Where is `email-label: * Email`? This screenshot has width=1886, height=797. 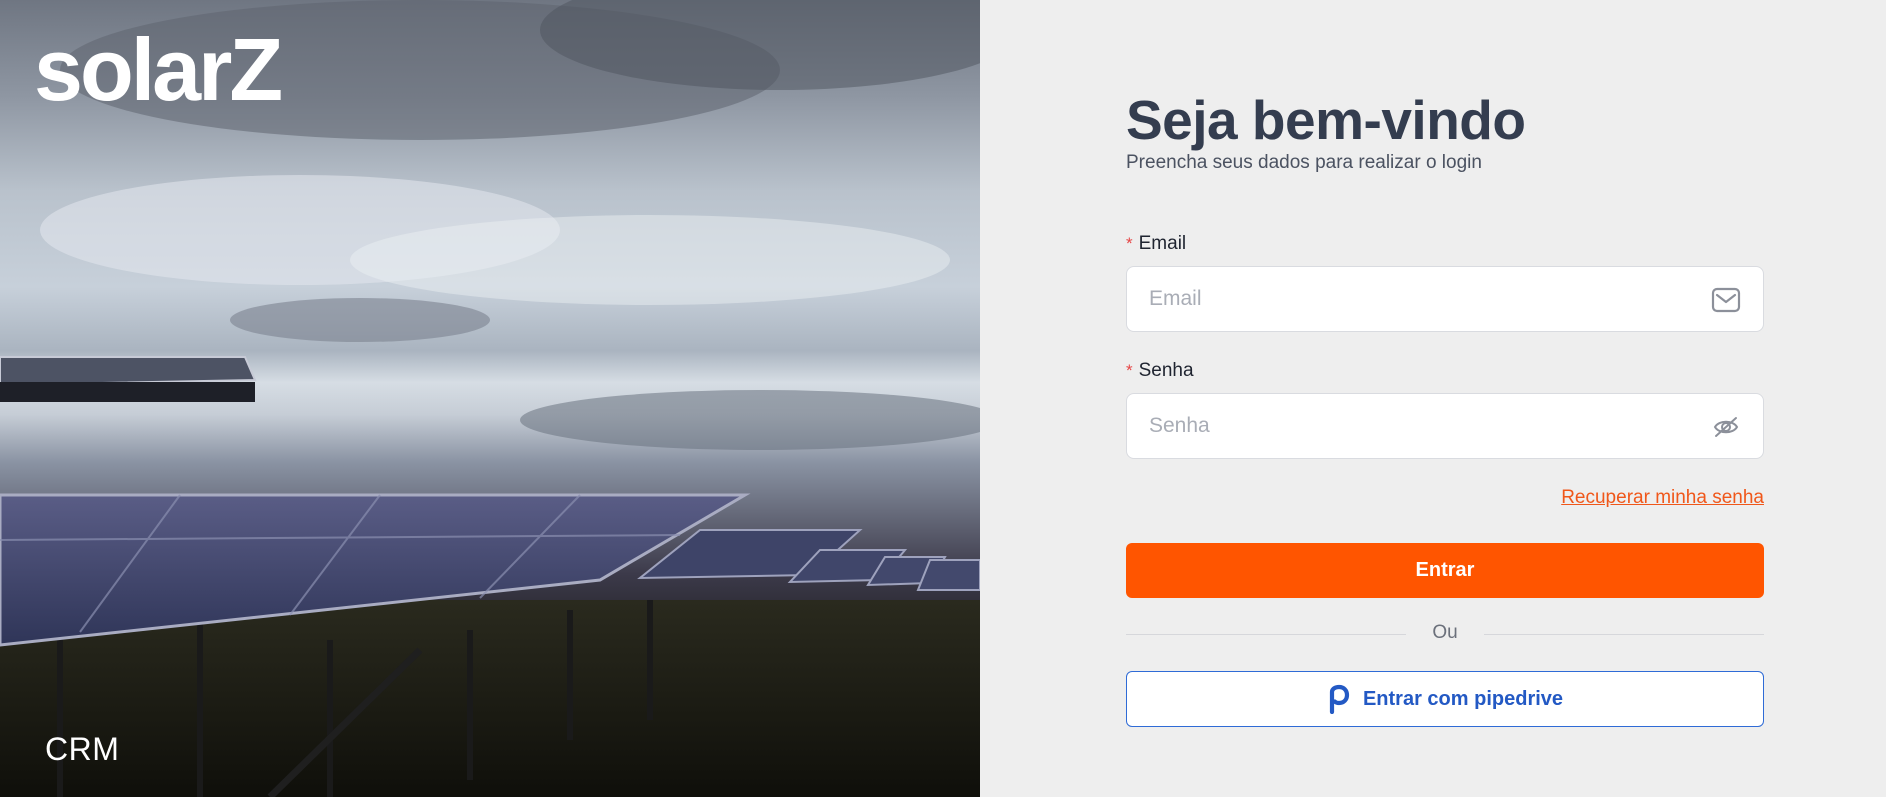 email-label: * Email is located at coordinates (1156, 244).